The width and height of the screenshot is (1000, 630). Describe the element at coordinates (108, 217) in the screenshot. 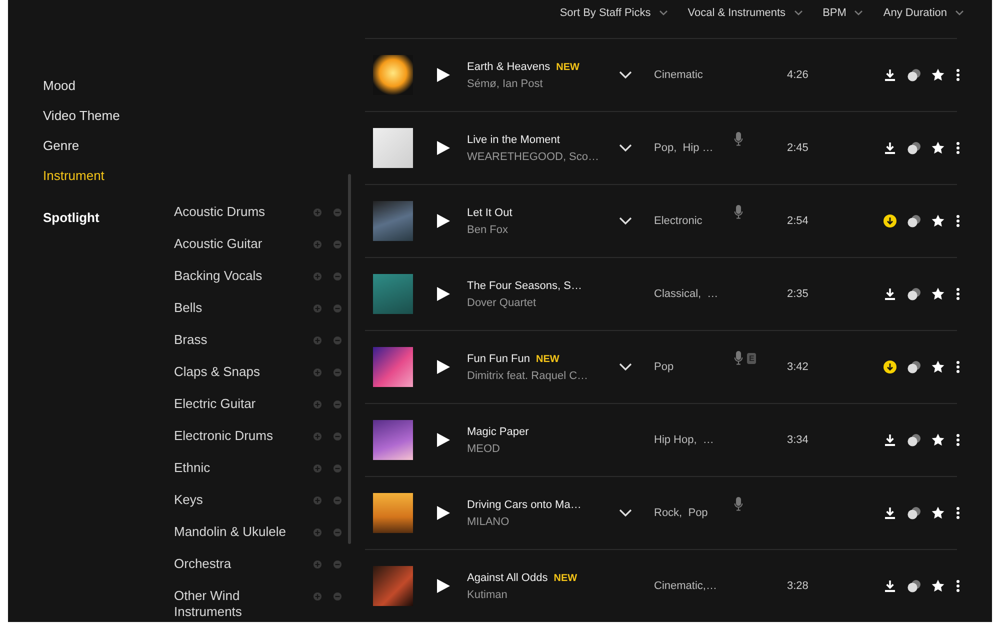

I see `spotlight-link: Spotlight` at that location.